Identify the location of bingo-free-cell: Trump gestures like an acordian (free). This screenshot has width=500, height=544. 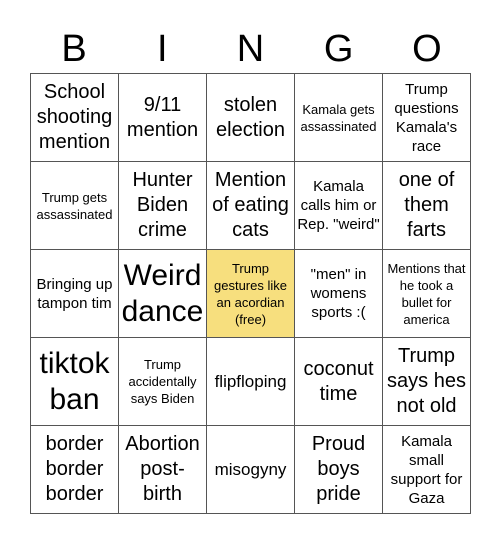
(251, 294).